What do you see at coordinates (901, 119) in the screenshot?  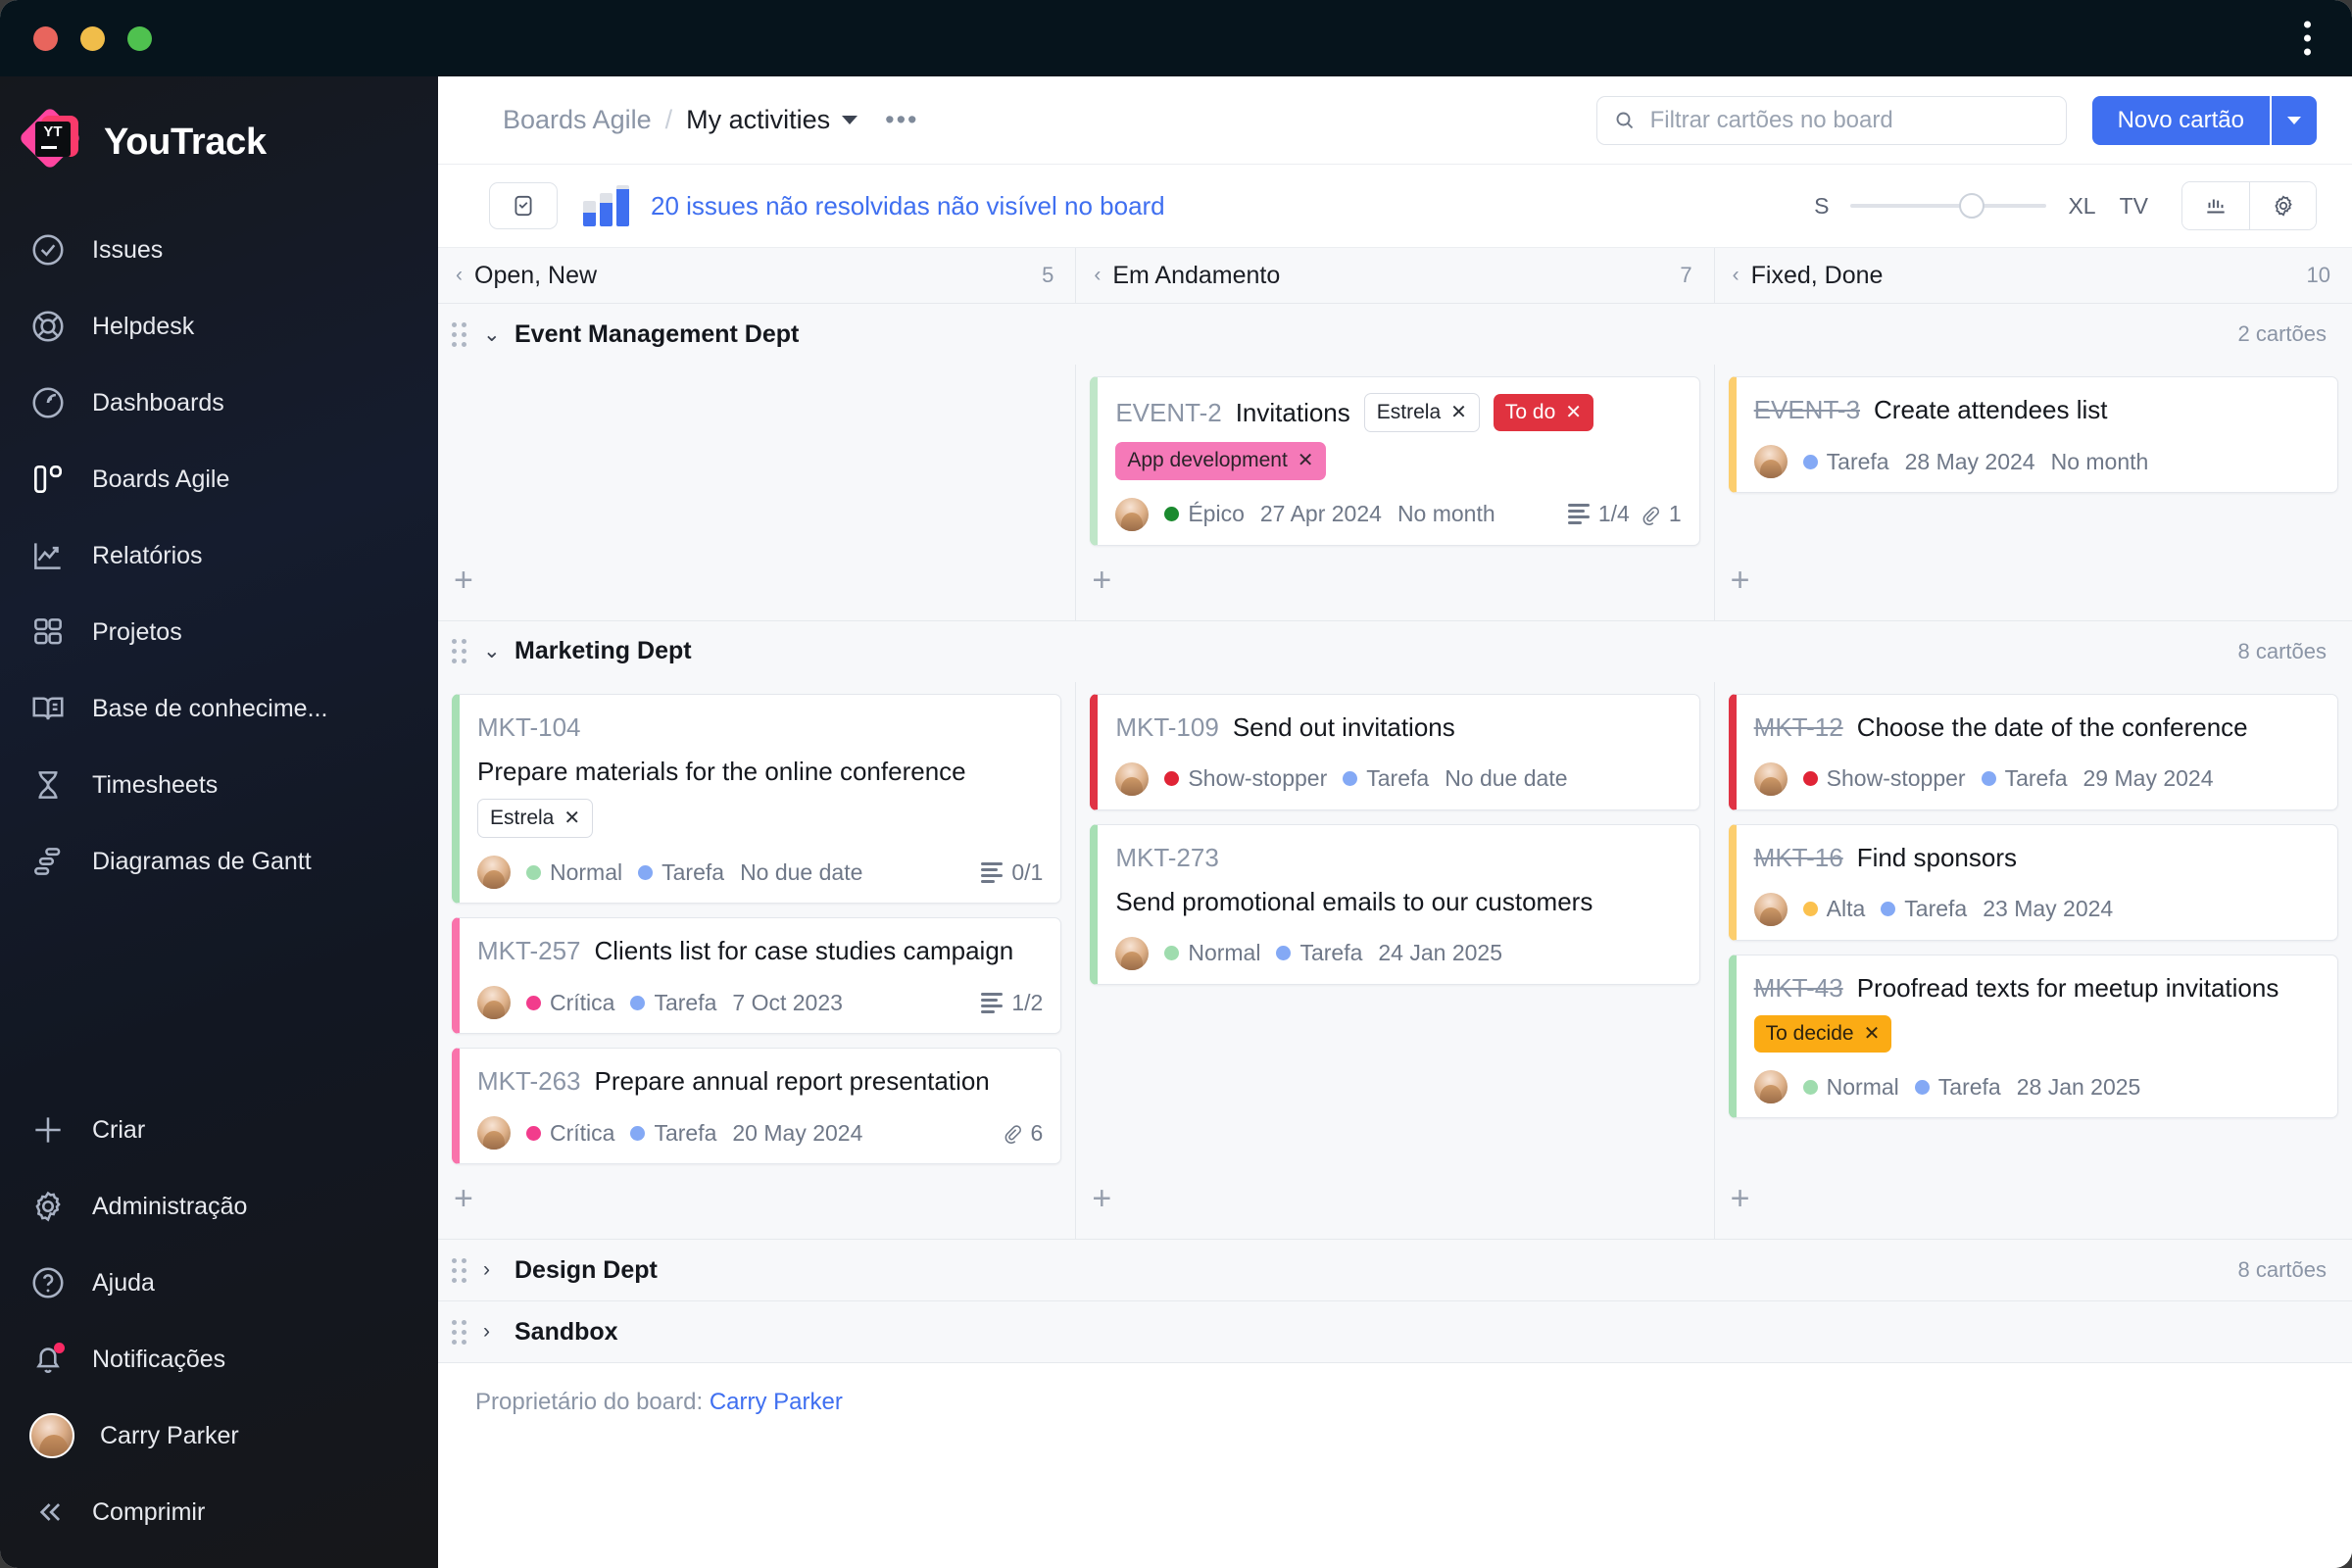 I see `board-more-menu-icon: •••` at bounding box center [901, 119].